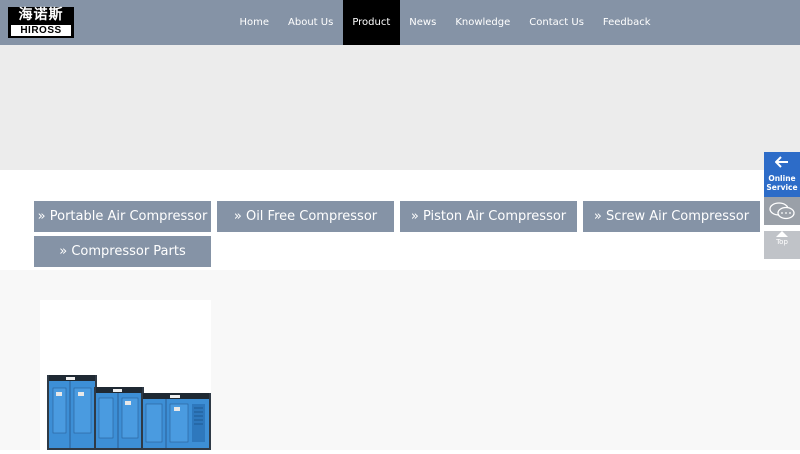  What do you see at coordinates (782, 163) in the screenshot?
I see `arrow-left-icon` at bounding box center [782, 163].